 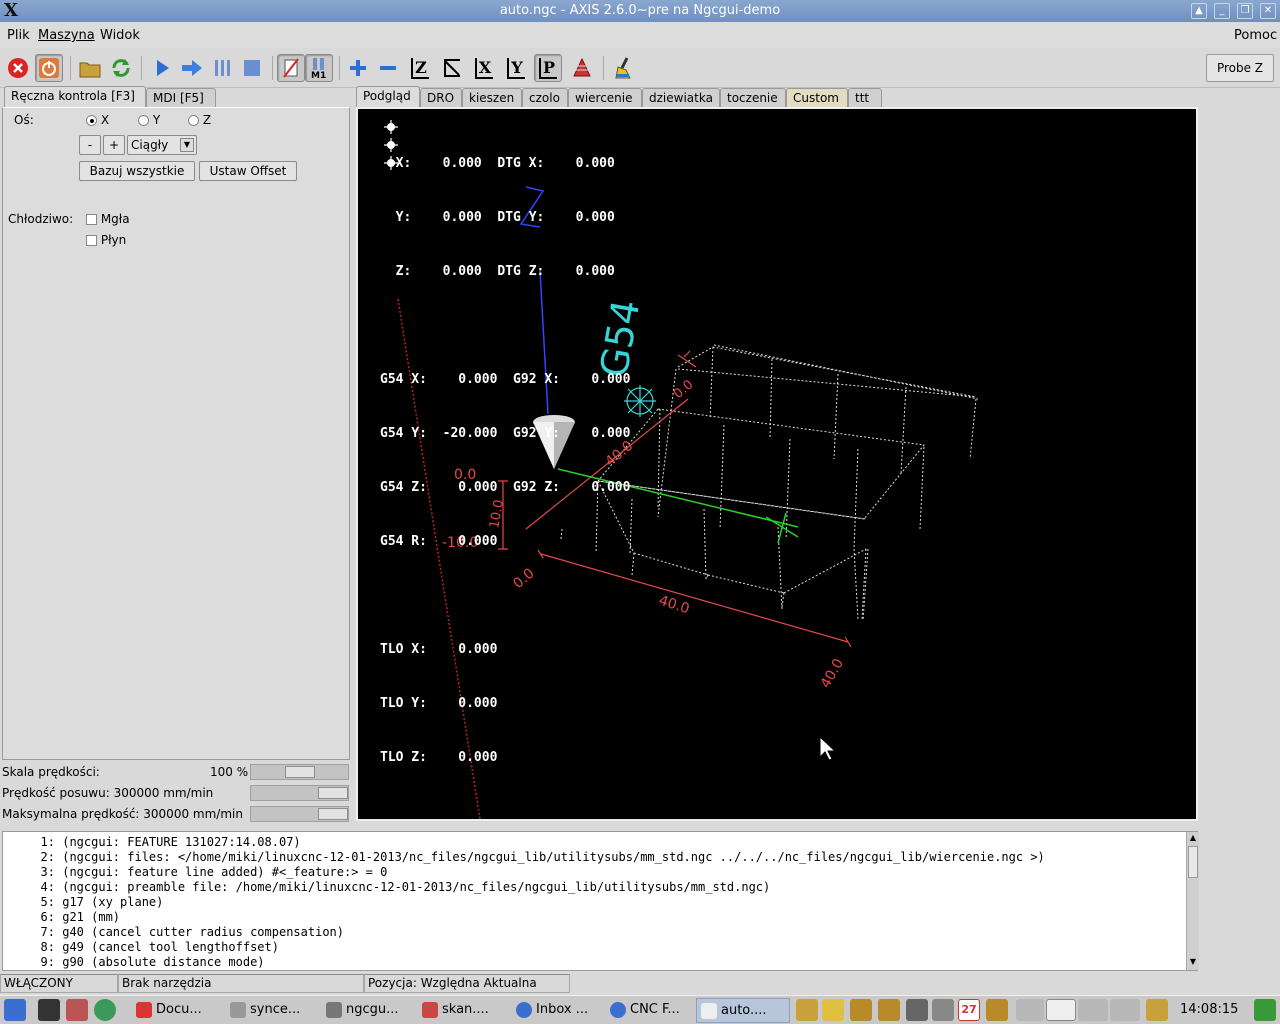 I want to click on tab-custom: Custom, so click(x=817, y=98).